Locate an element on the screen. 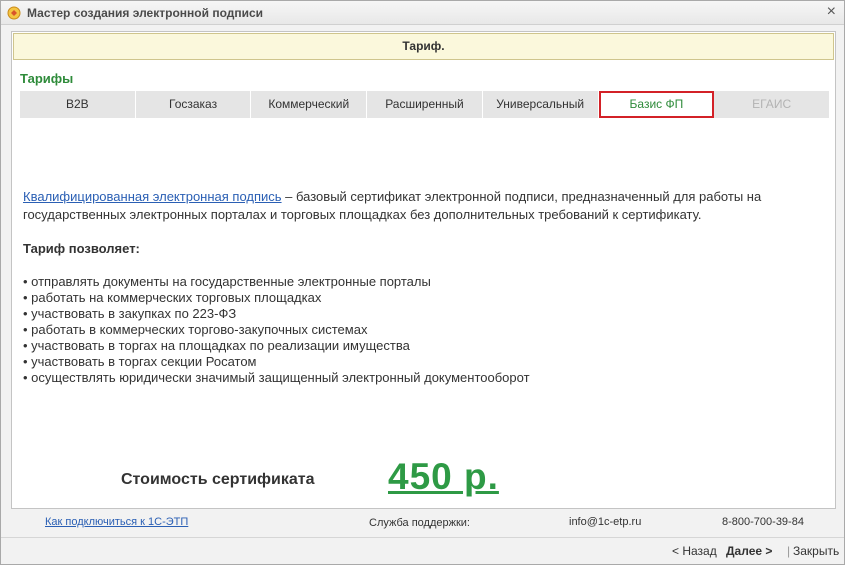 The image size is (845, 565). tab-goszakaz: Госзаказ is located at coordinates (194, 104).